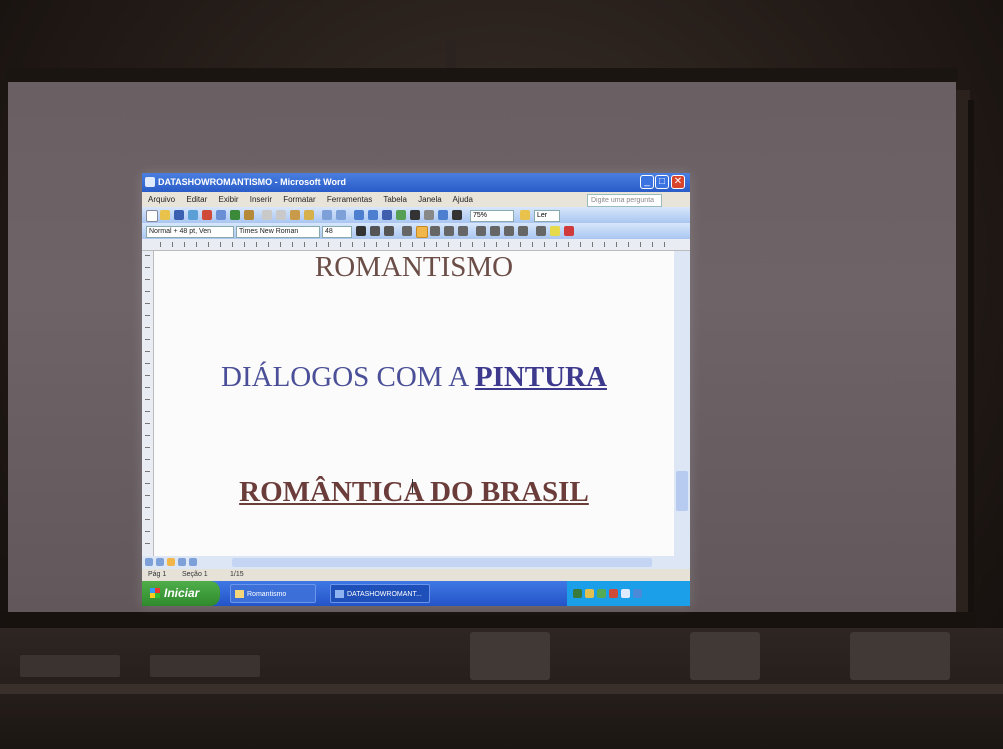 This screenshot has height=749, width=1003. Describe the element at coordinates (555, 231) in the screenshot. I see `highlight-icon` at that location.